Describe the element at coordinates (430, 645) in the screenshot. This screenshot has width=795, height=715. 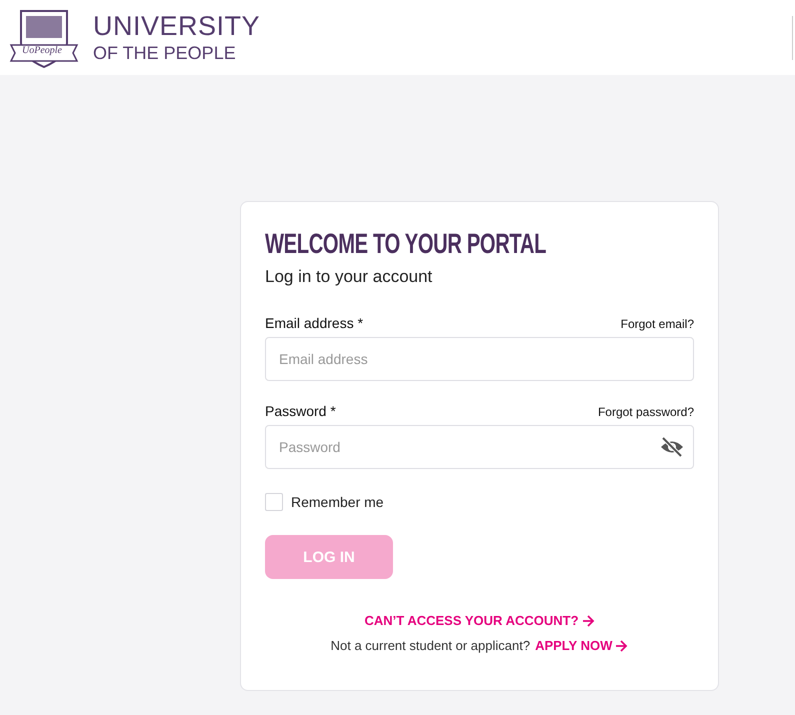
I see `apply-prompt: Not a current student or applicant?` at that location.